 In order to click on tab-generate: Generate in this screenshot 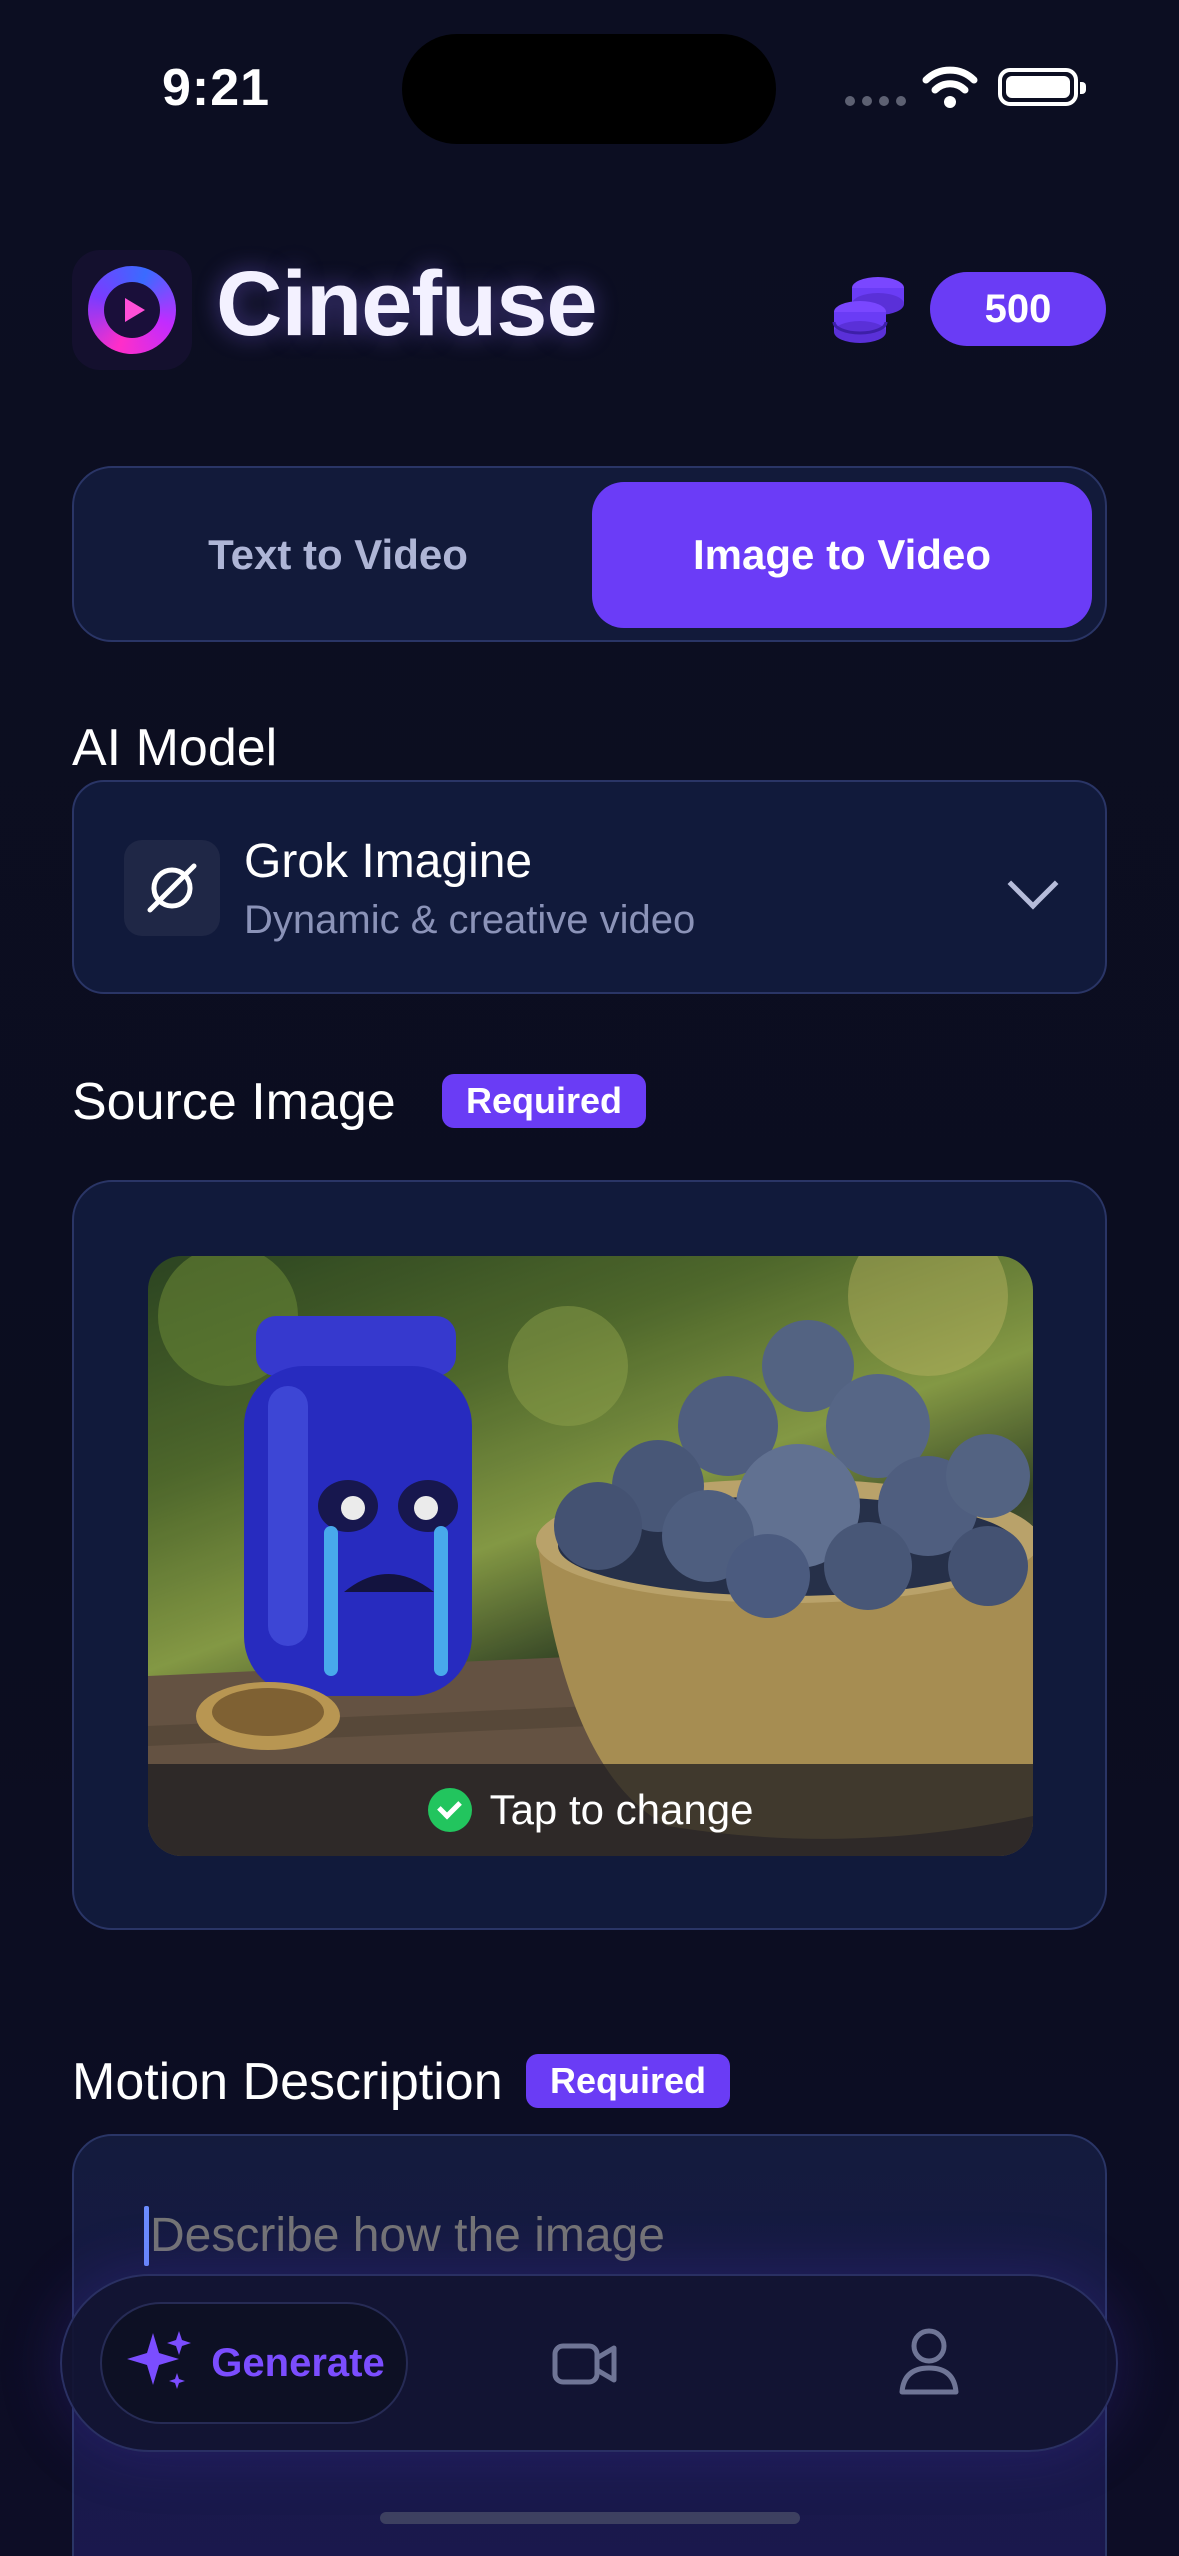, I will do `click(254, 2363)`.